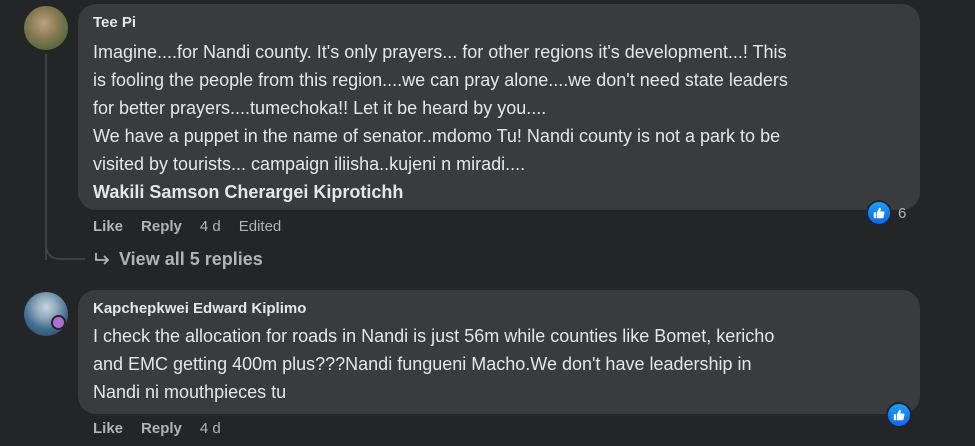 This screenshot has height=446, width=975. Describe the element at coordinates (260, 226) in the screenshot. I see `edited-label: Edited` at that location.